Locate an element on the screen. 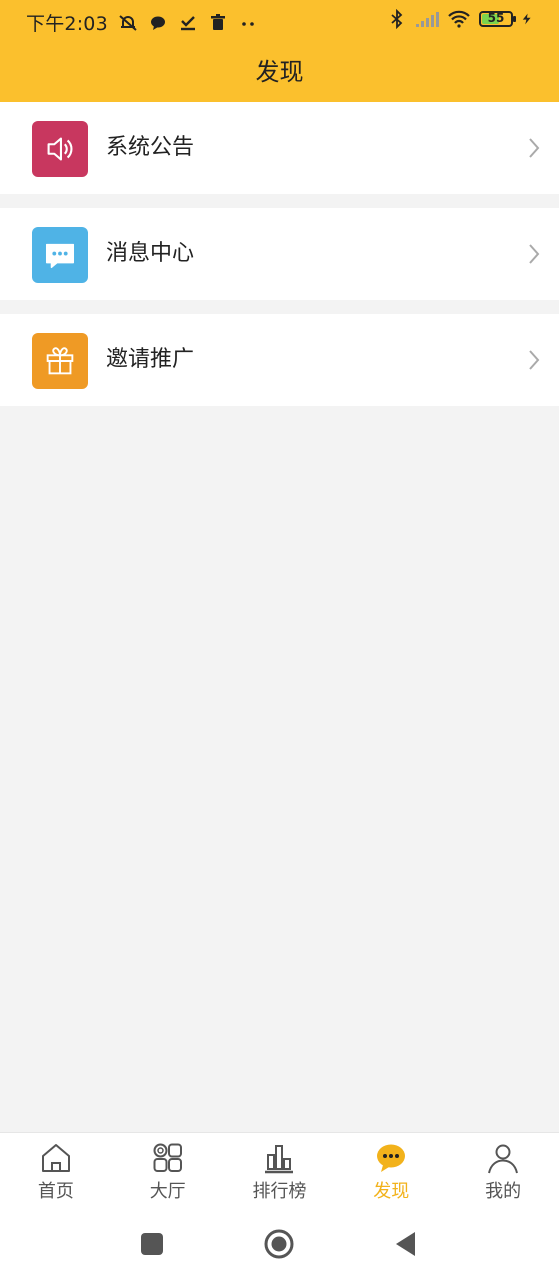 This screenshot has width=559, height=1280. status-right: 55 is located at coordinates (460, 19).